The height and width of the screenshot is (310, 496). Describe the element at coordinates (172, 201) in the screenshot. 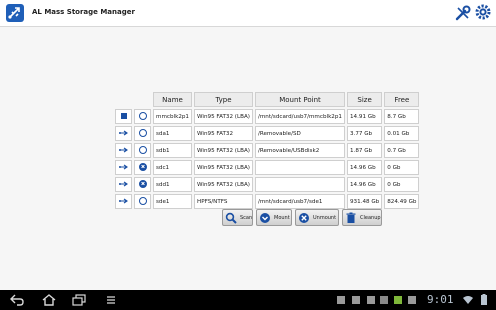

I see `device-name-cell: sde1` at that location.